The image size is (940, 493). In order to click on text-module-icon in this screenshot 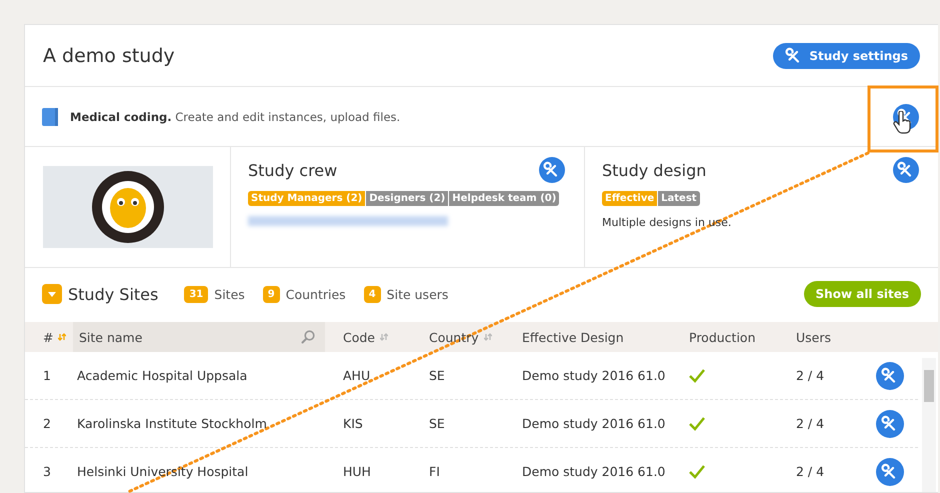, I will do `click(50, 117)`.